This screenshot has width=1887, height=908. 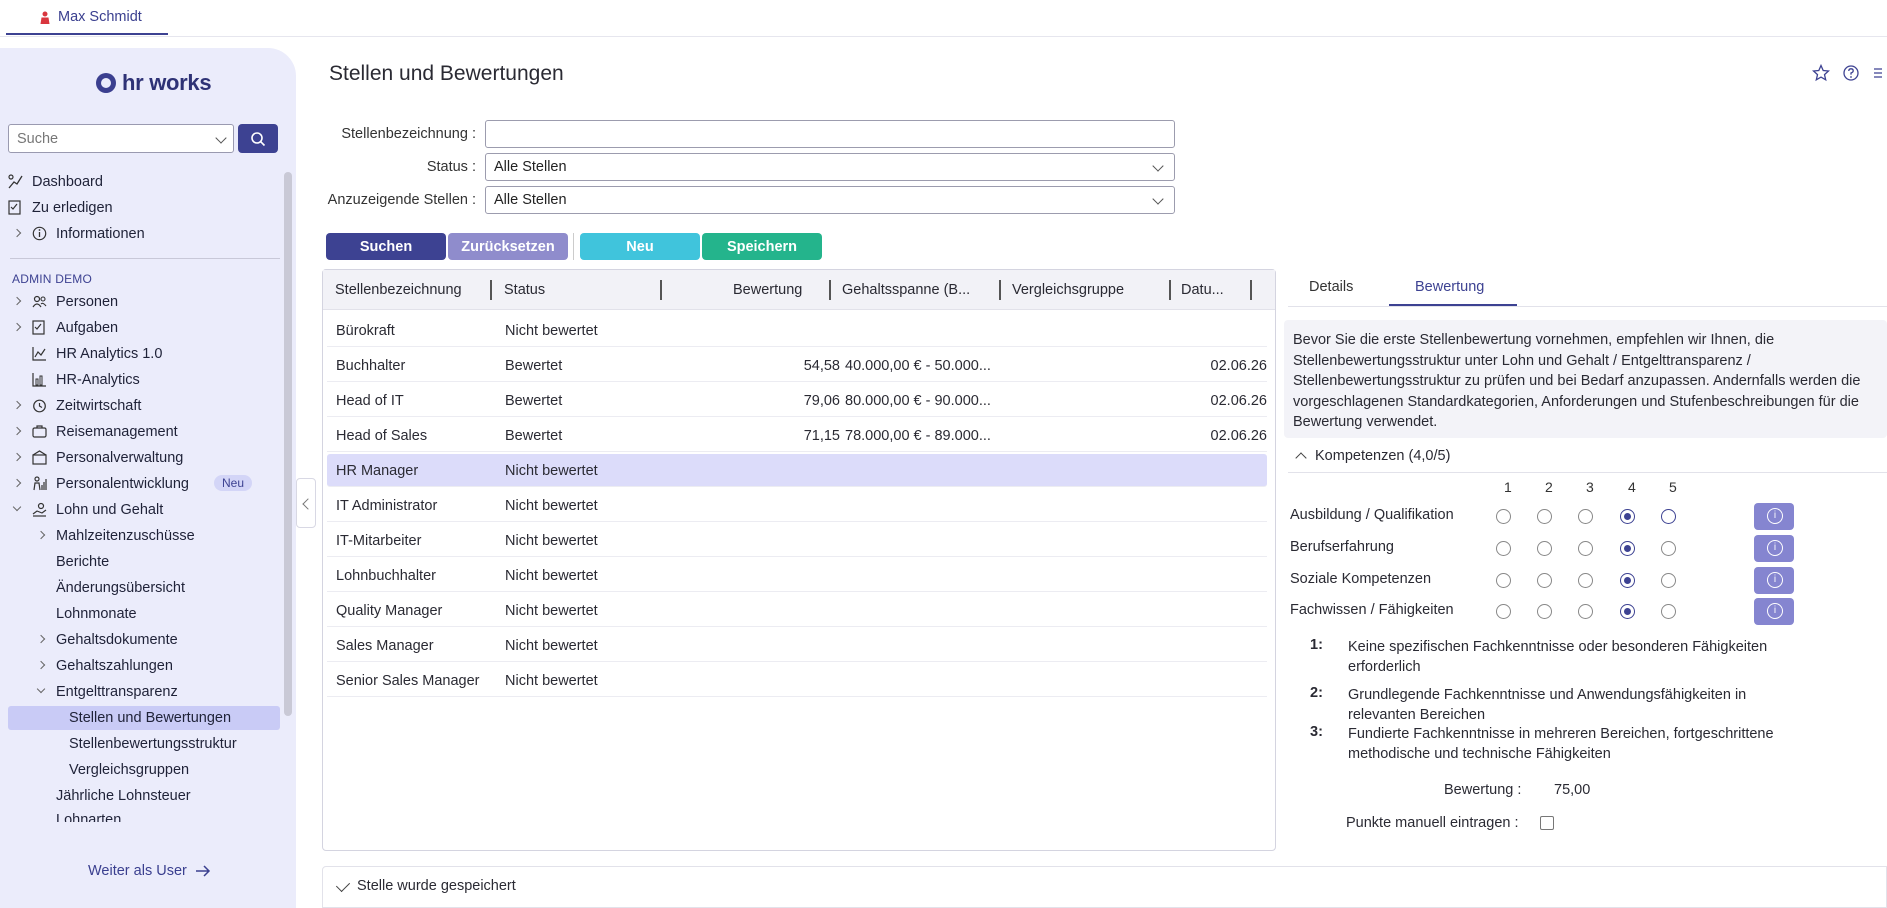 What do you see at coordinates (797, 470) in the screenshot?
I see `table-row: HR Manager Nicht bewertet` at bounding box center [797, 470].